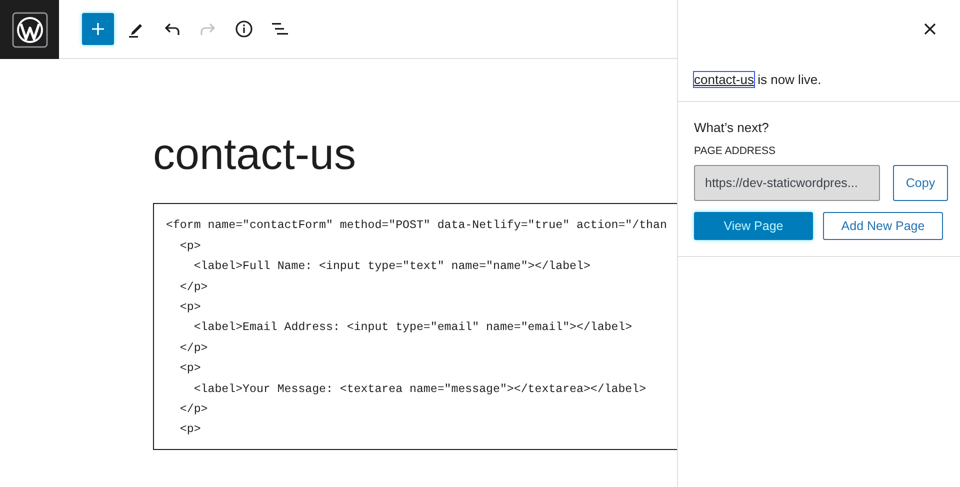 The height and width of the screenshot is (487, 960). I want to click on live-notice: contact-us is now live., so click(758, 79).